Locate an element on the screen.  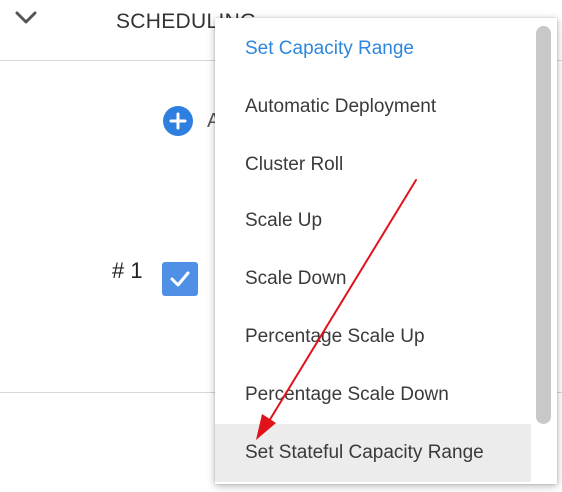
row-number: # 1 is located at coordinates (127, 270).